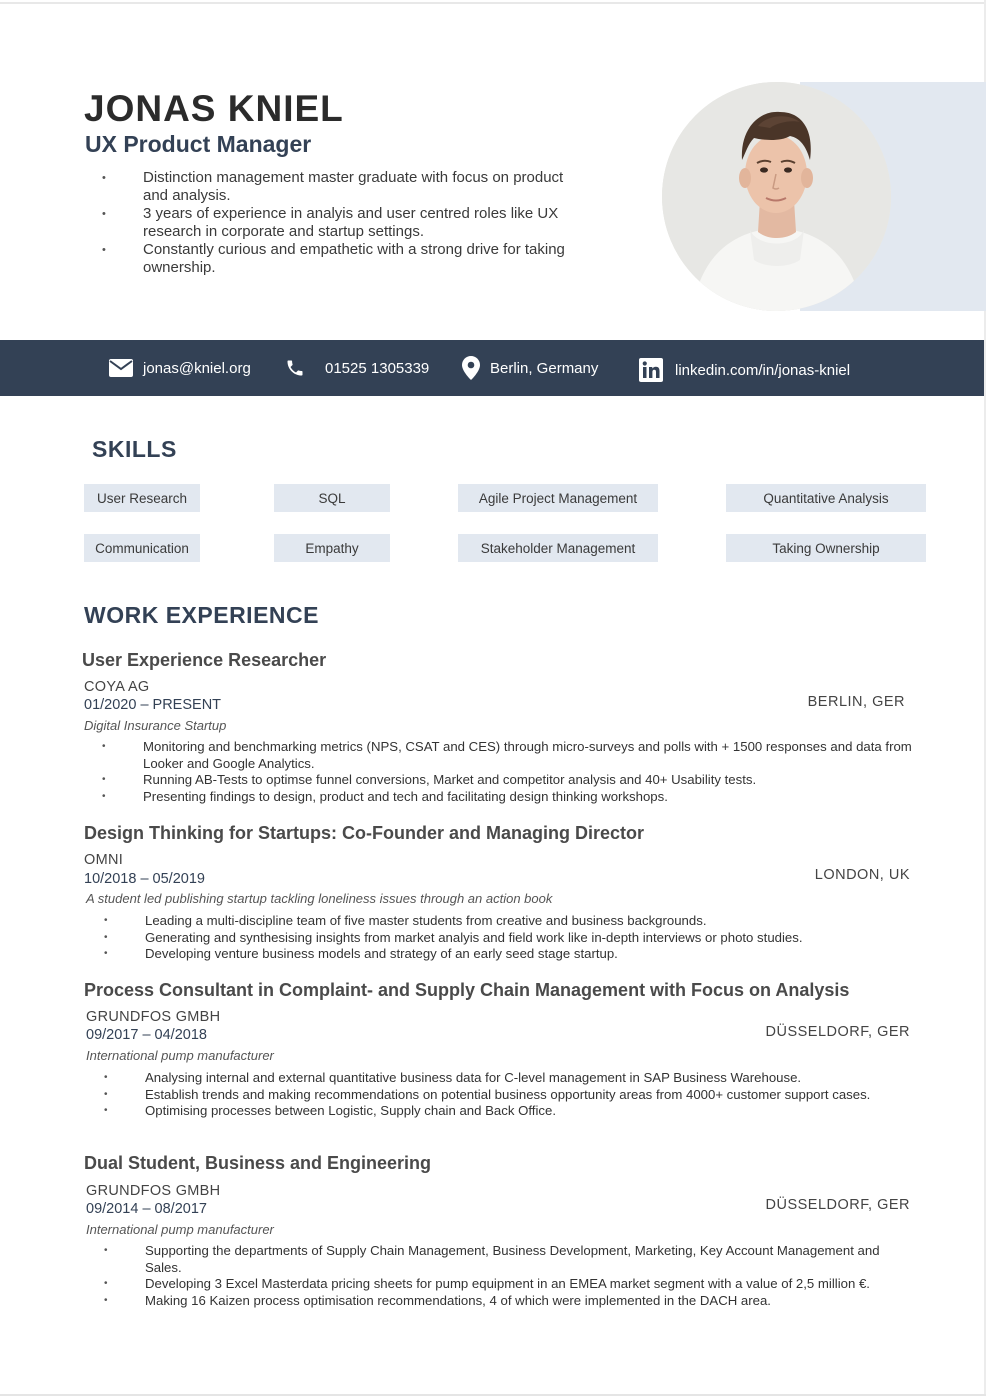 This screenshot has width=986, height=1396. What do you see at coordinates (826, 548) in the screenshot?
I see `skill-chip: Taking Ownership` at bounding box center [826, 548].